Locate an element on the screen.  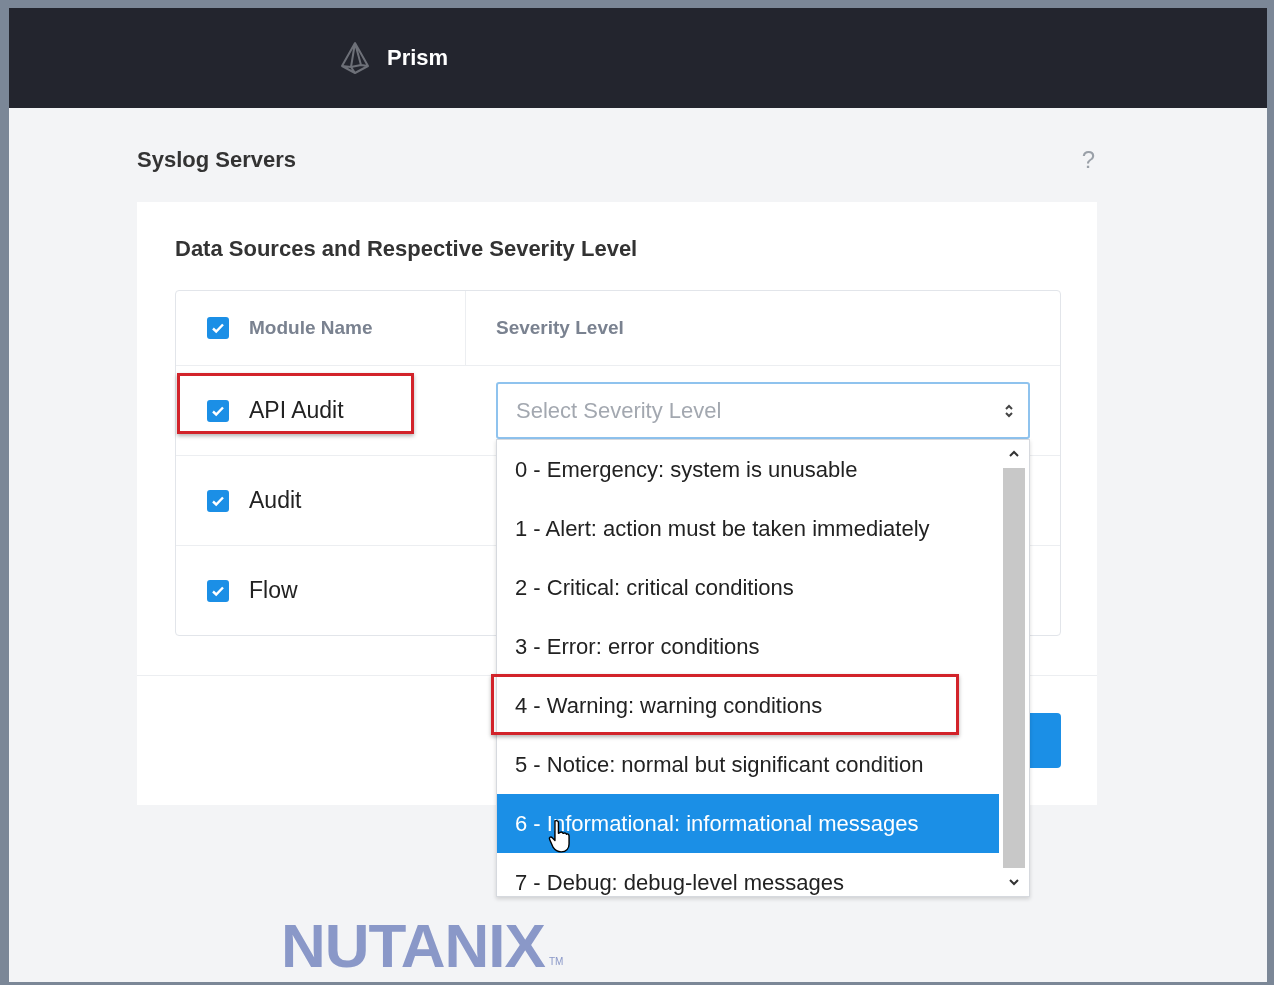
column-header: Module Name is located at coordinates (311, 328).